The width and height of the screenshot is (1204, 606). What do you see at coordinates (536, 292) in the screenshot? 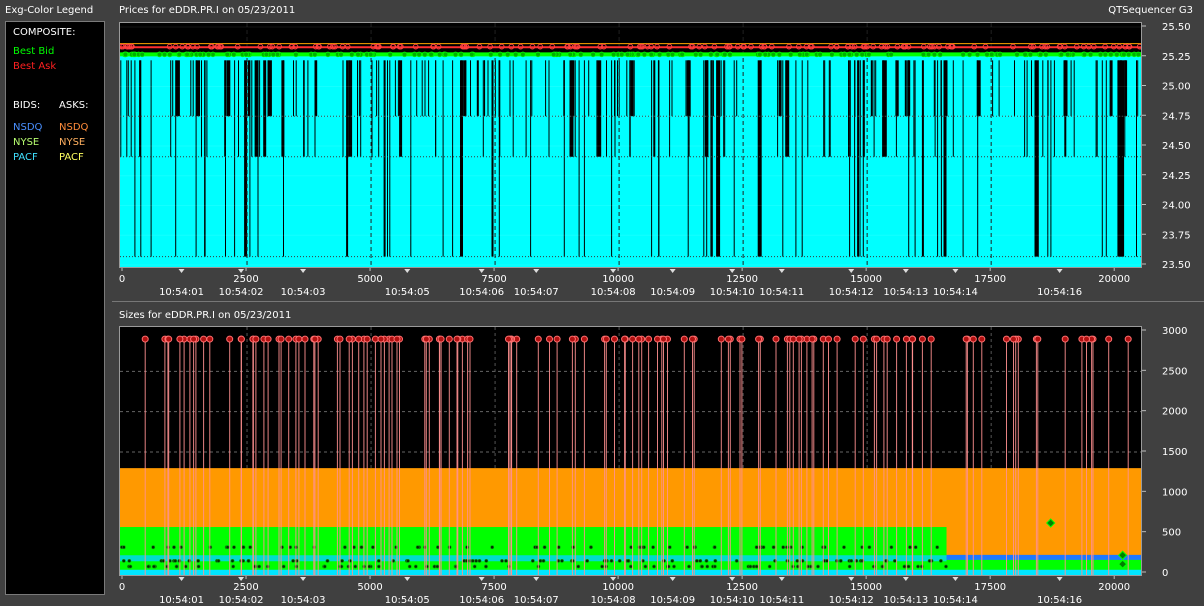
I see `prices-time-label: 10:54:07` at bounding box center [536, 292].